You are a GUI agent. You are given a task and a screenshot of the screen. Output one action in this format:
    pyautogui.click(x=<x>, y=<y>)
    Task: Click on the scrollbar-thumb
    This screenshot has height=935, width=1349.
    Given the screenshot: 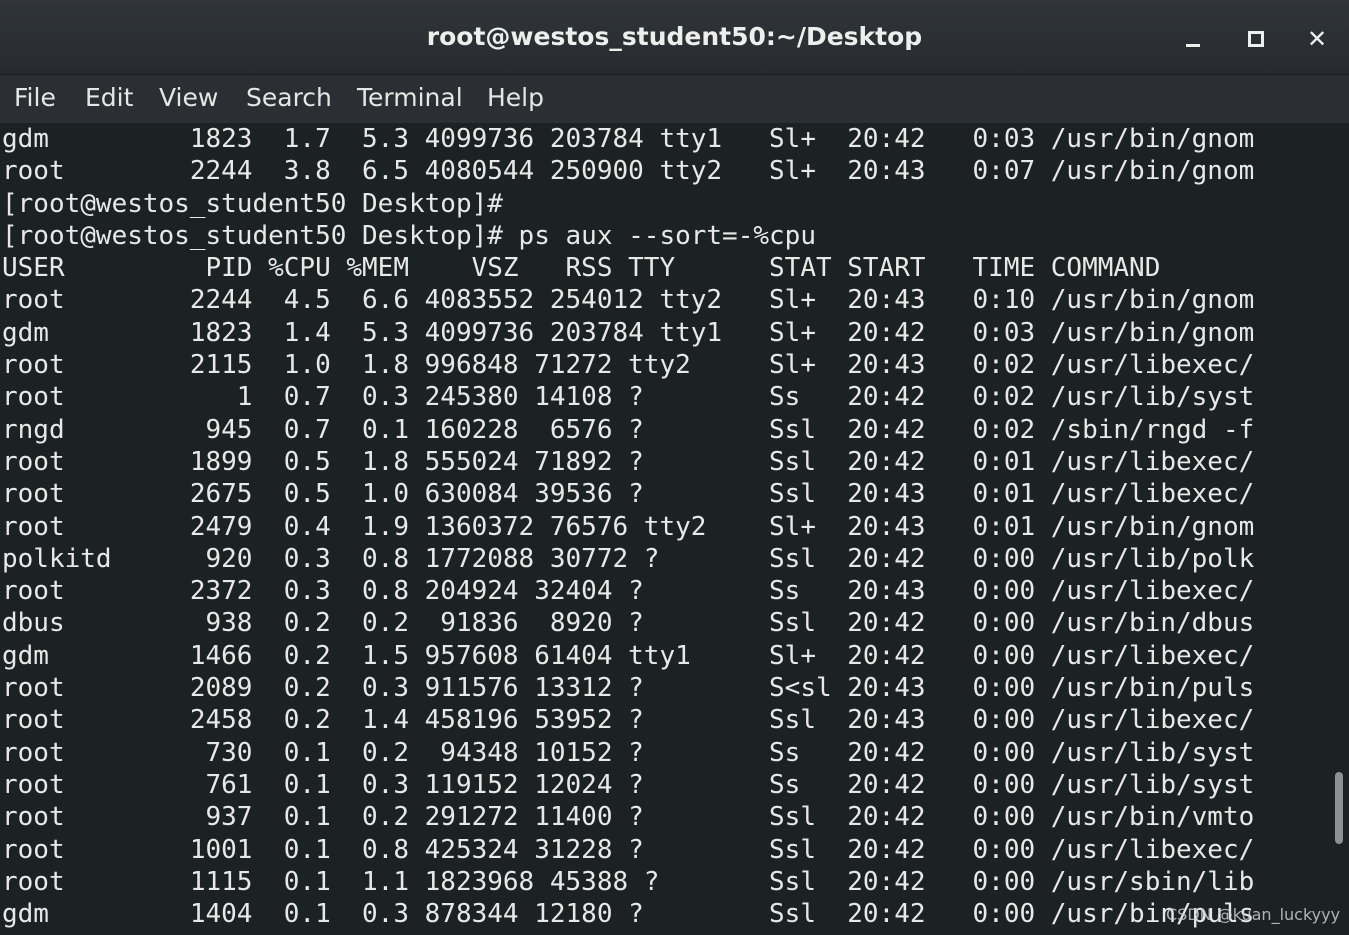 What is the action you would take?
    pyautogui.click(x=1339, y=808)
    